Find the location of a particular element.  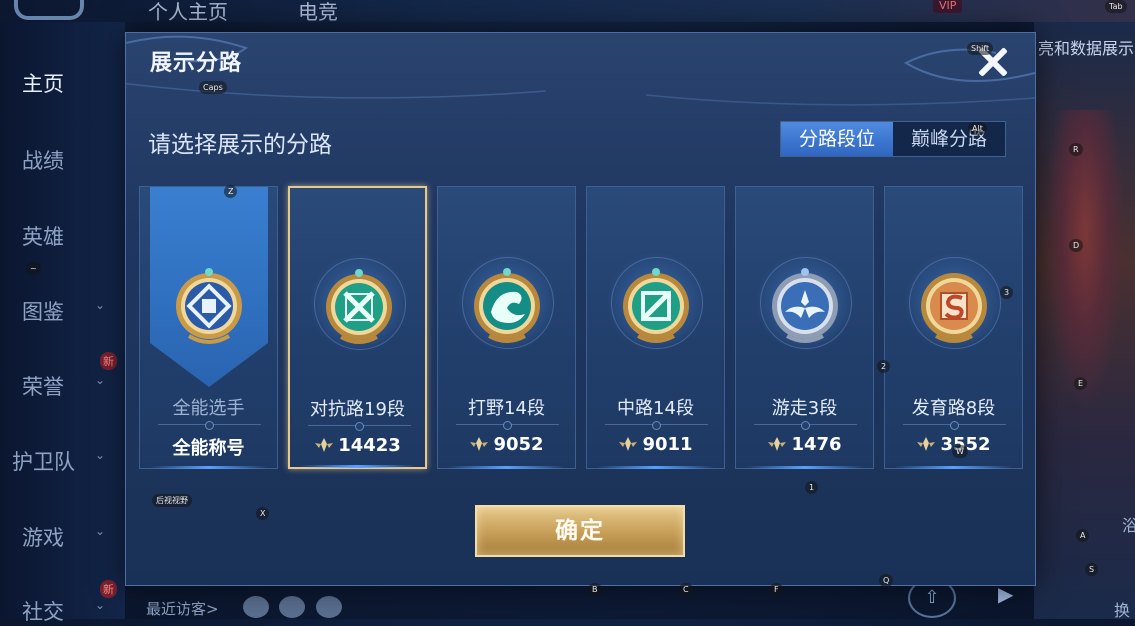

card-lane-name: 全能选手 is located at coordinates (208, 408).